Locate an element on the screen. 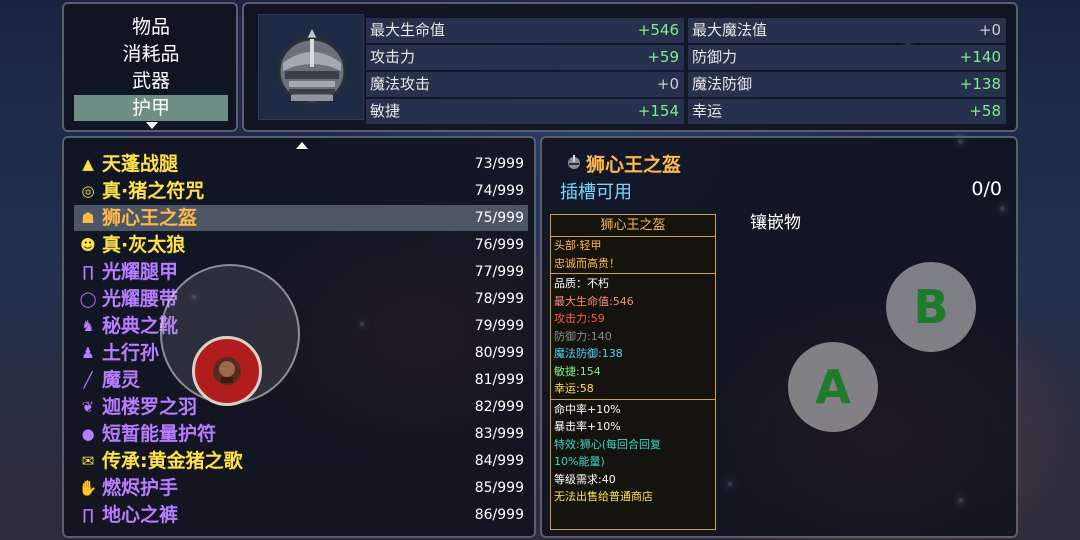 This screenshot has height=540, width=1080. tooltip-line: 幸运:58 is located at coordinates (574, 388).